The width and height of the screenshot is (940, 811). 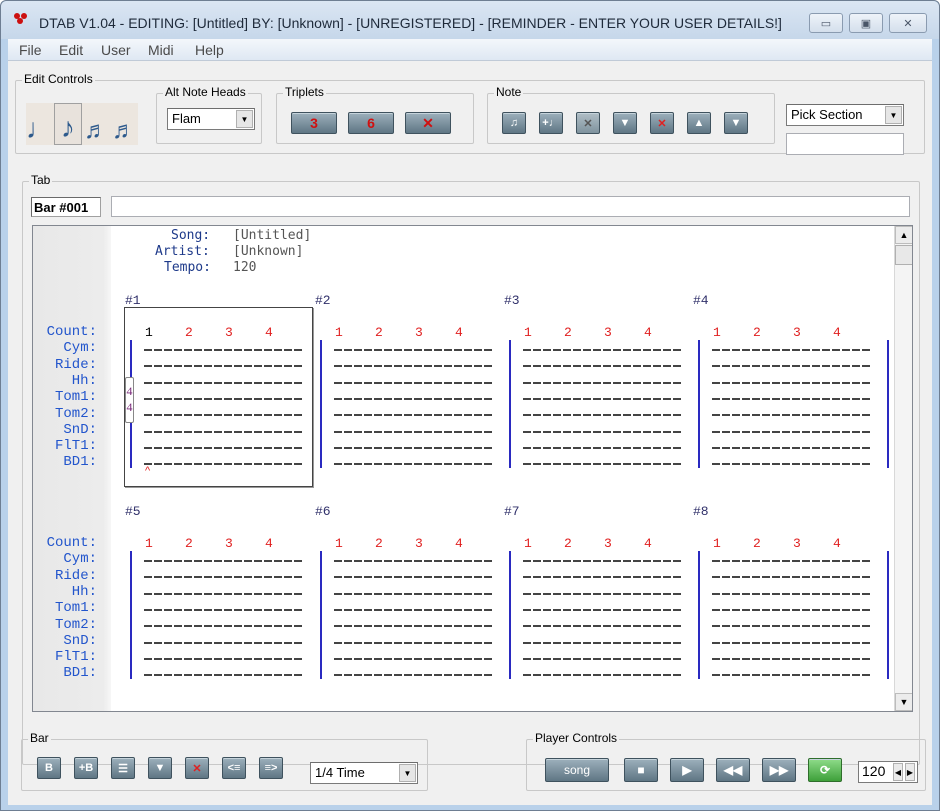 I want to click on scroll-down-button: ▼, so click(x=903, y=702).